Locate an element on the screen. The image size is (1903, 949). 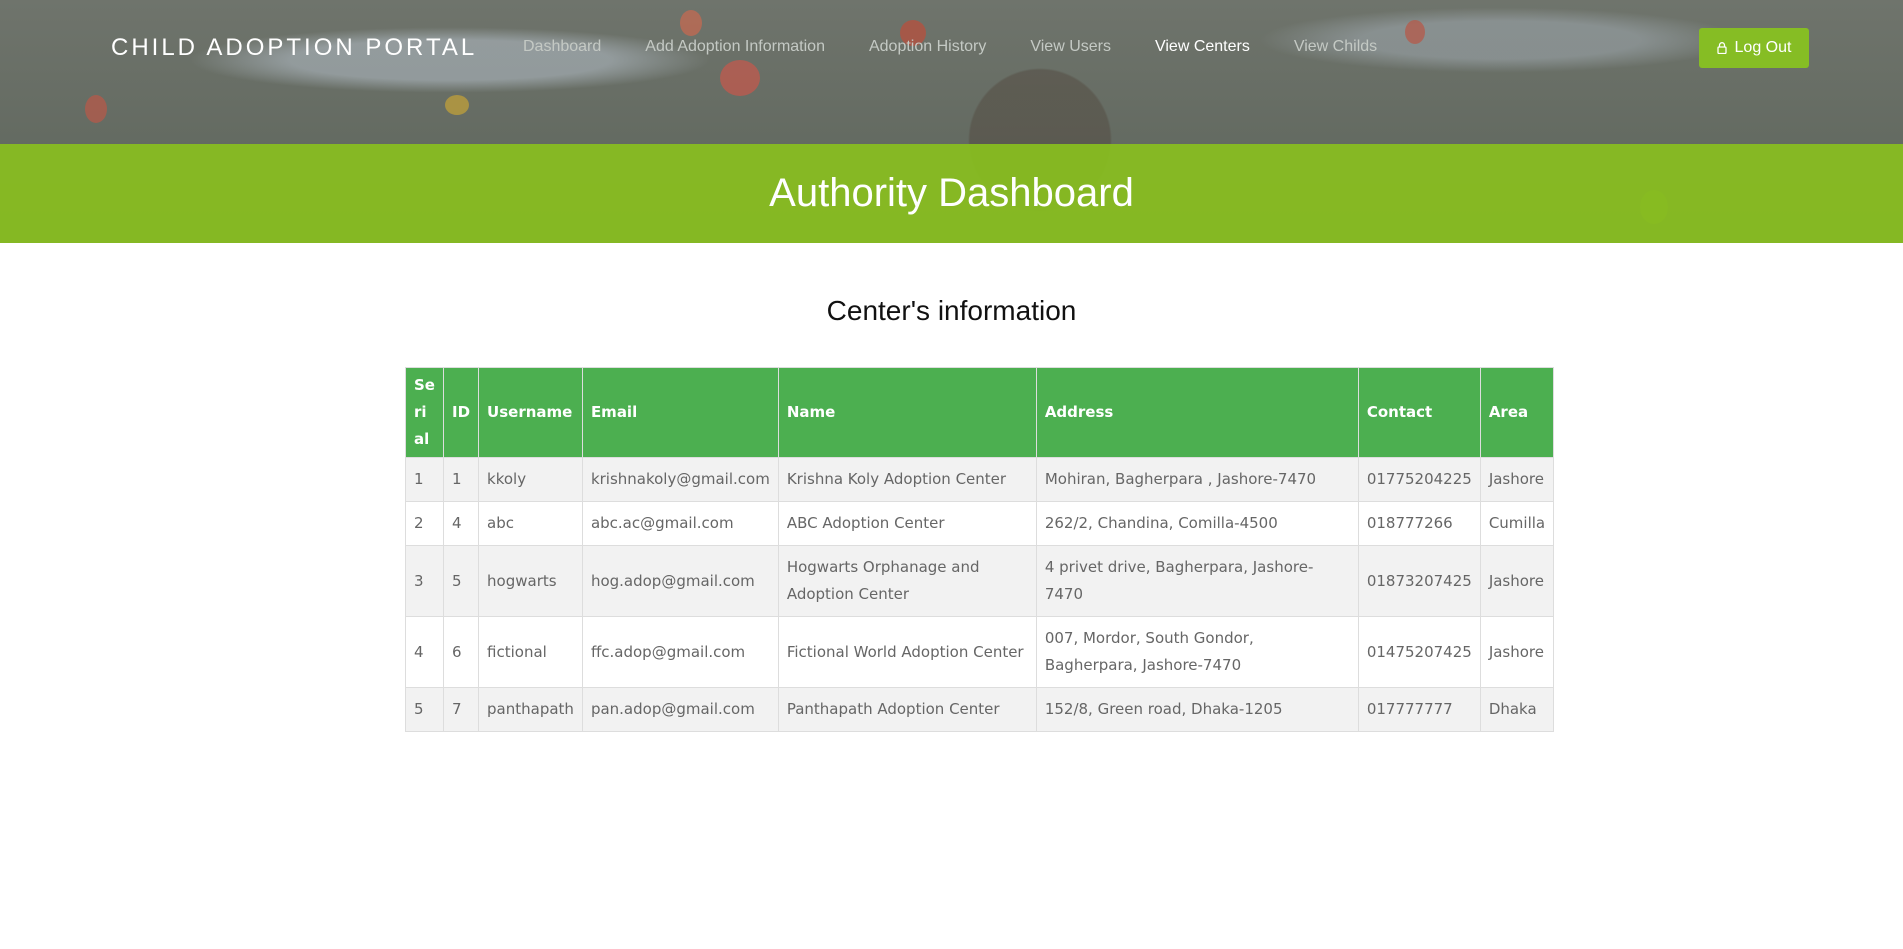
cell-contact: 01873207425 is located at coordinates (1419, 581).